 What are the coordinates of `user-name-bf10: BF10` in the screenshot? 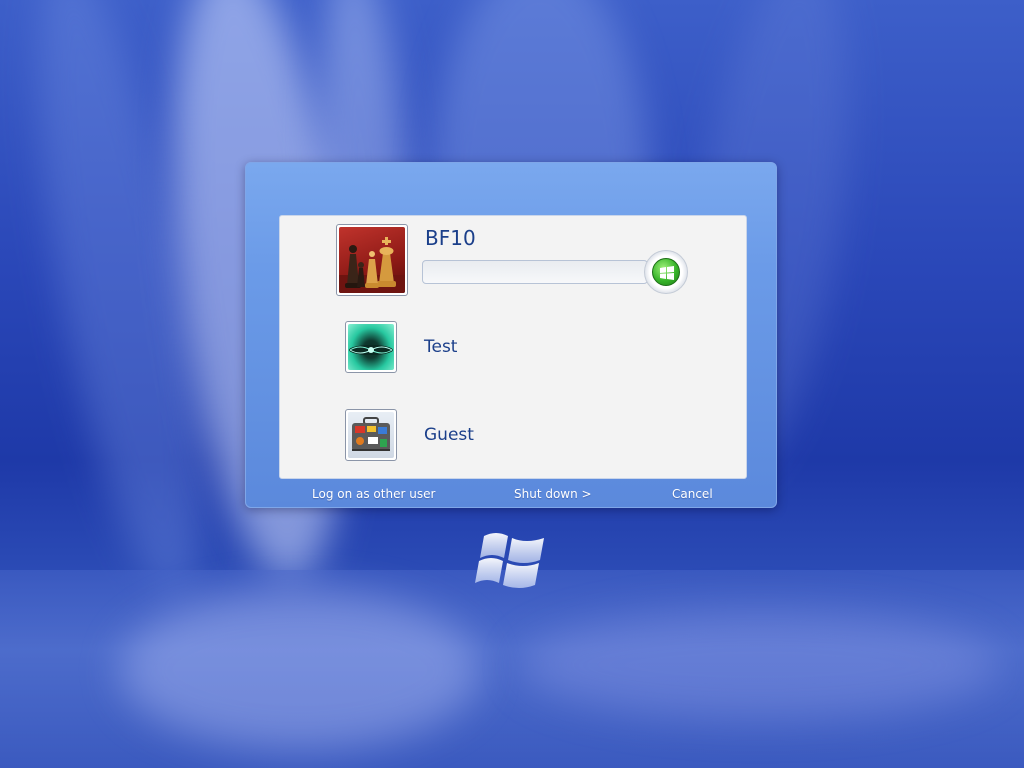 It's located at (450, 238).